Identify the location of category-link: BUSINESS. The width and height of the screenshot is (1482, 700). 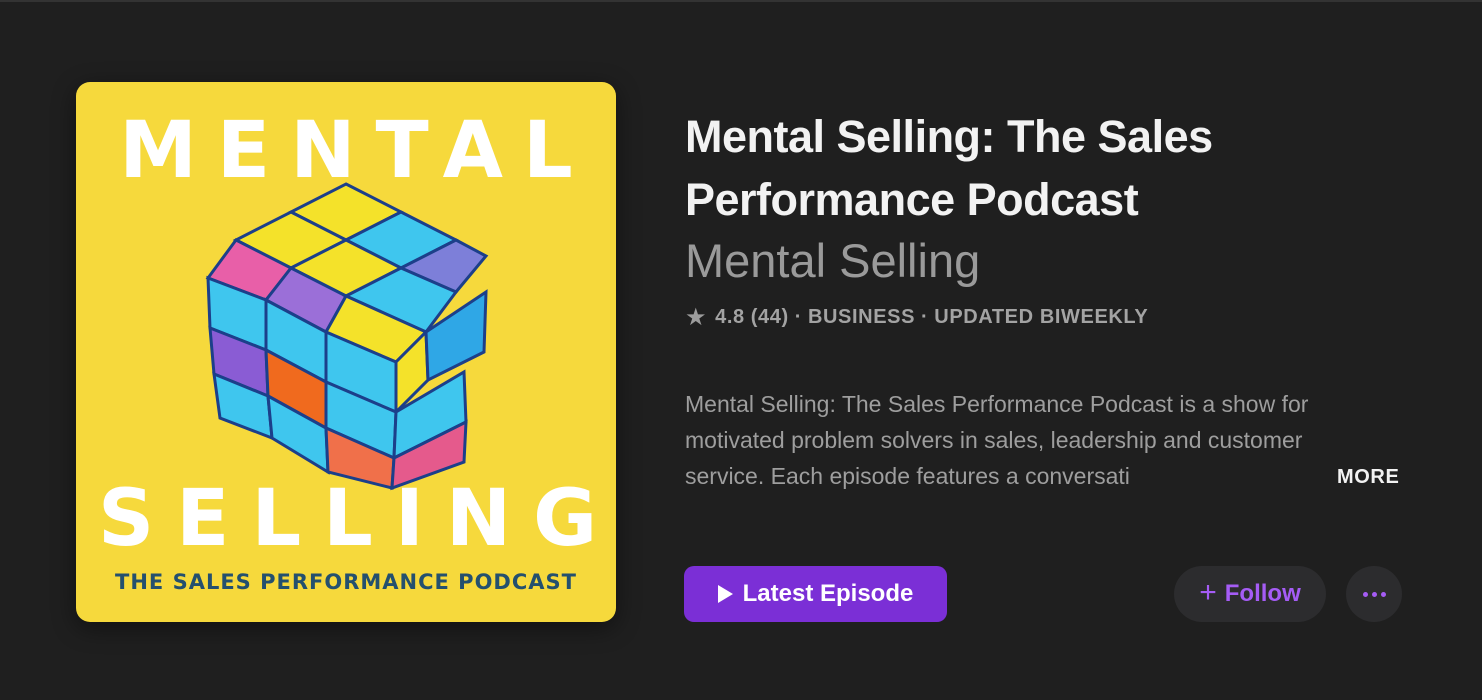
(861, 317).